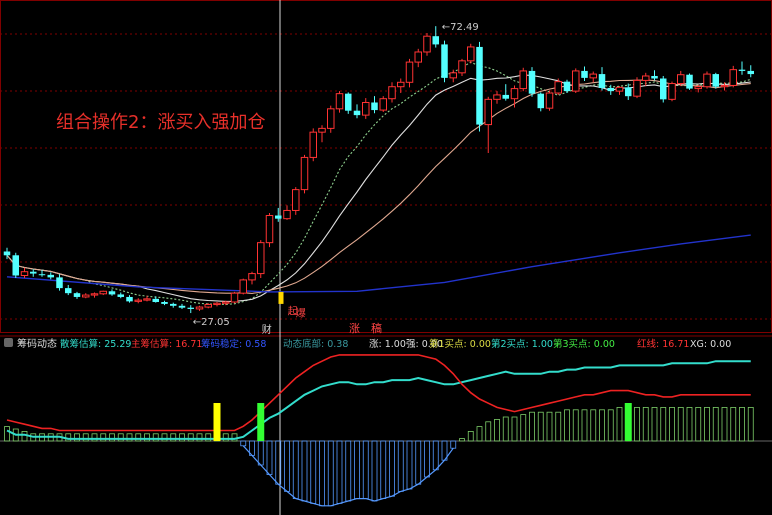  What do you see at coordinates (460, 344) in the screenshot?
I see `indicator-label: 第1买点: 0.00` at bounding box center [460, 344].